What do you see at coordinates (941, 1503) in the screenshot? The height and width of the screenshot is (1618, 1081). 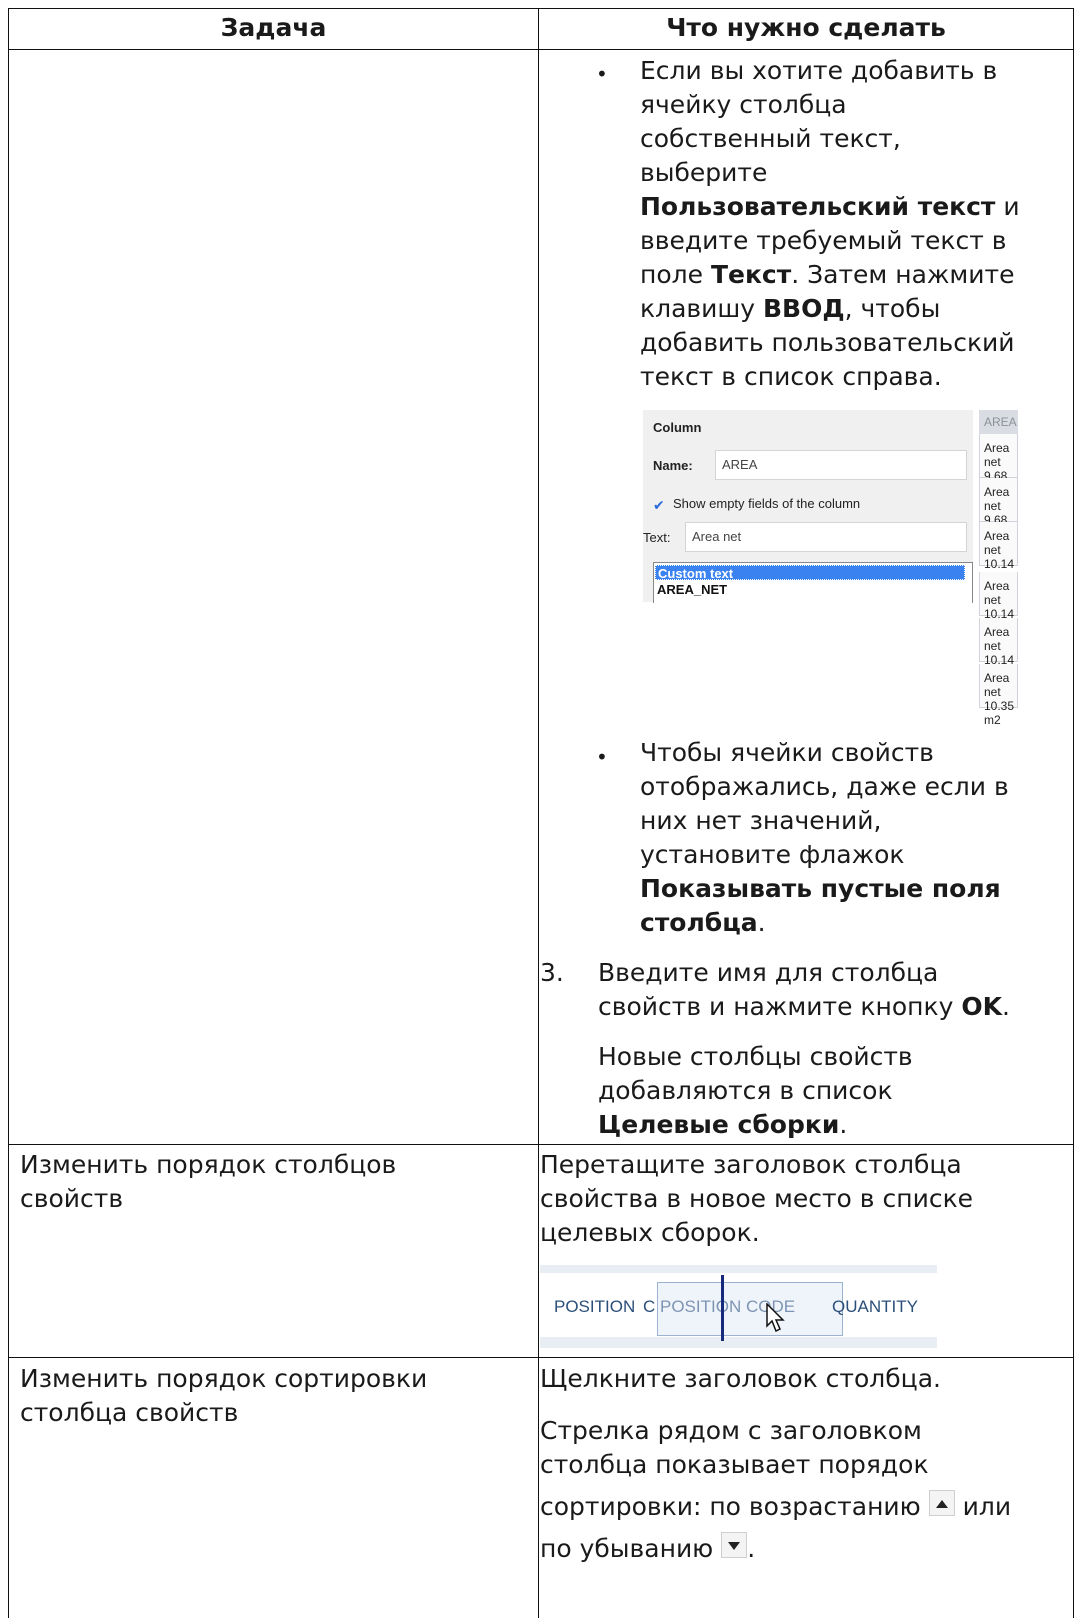 I see `sort-ascending-icon` at bounding box center [941, 1503].